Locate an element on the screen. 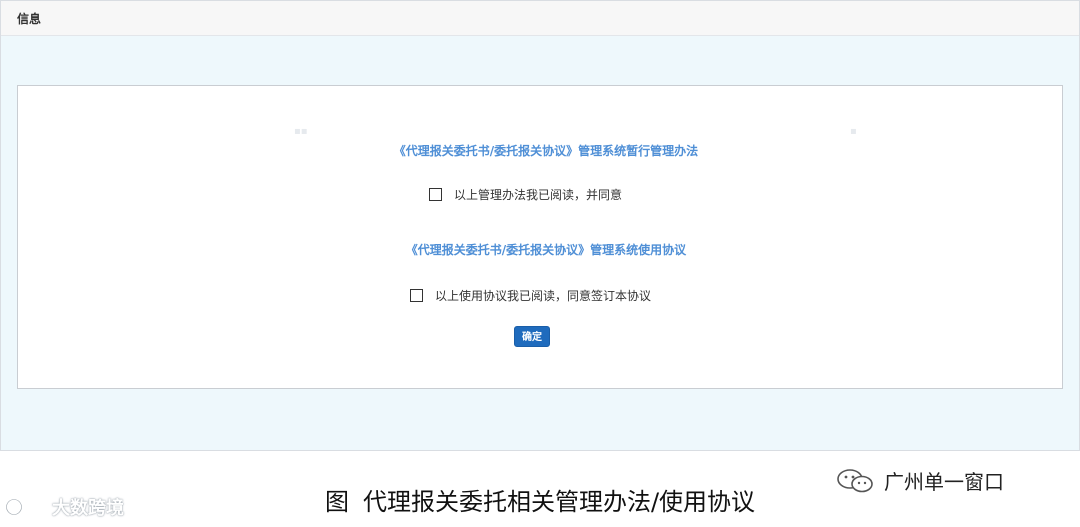 This screenshot has height=527, width=1080. usage-agree-option: 以上使用协议我已阅读，同意签订本协议 is located at coordinates (530, 295).